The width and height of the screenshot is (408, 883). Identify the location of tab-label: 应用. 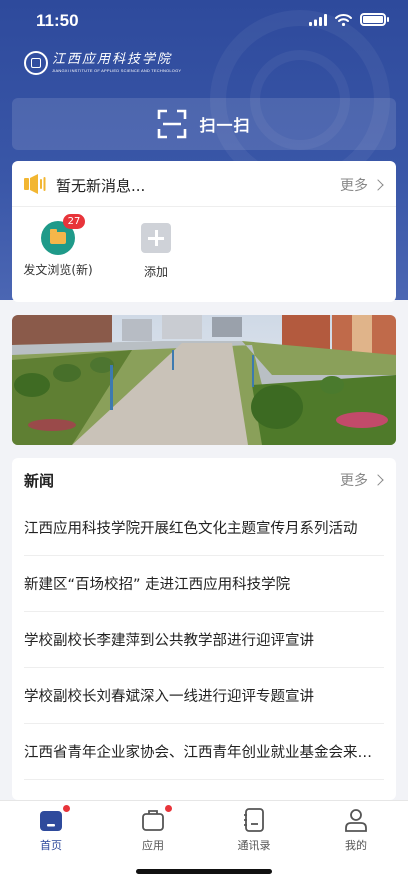
(153, 845).